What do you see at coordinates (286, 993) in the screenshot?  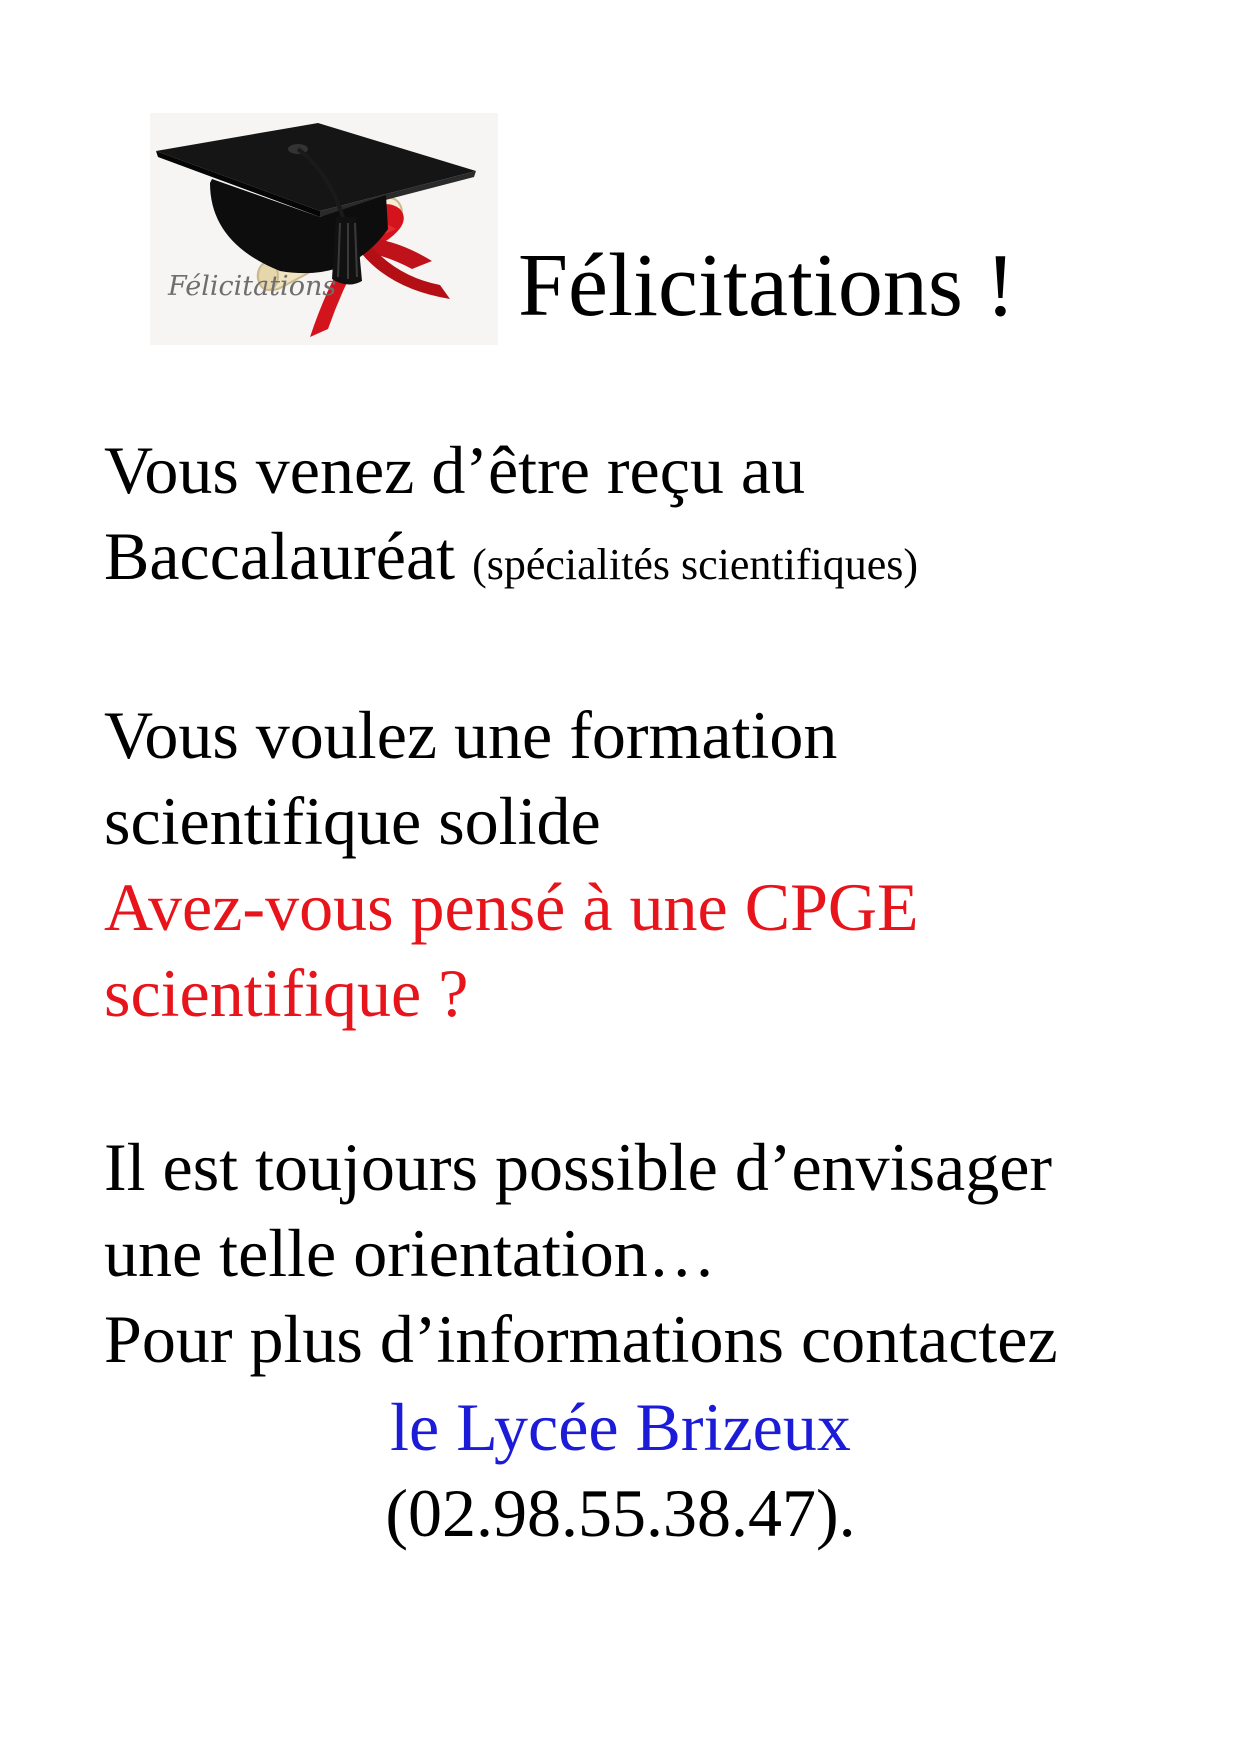 I see `cpge-question-line: scientifique ?` at bounding box center [286, 993].